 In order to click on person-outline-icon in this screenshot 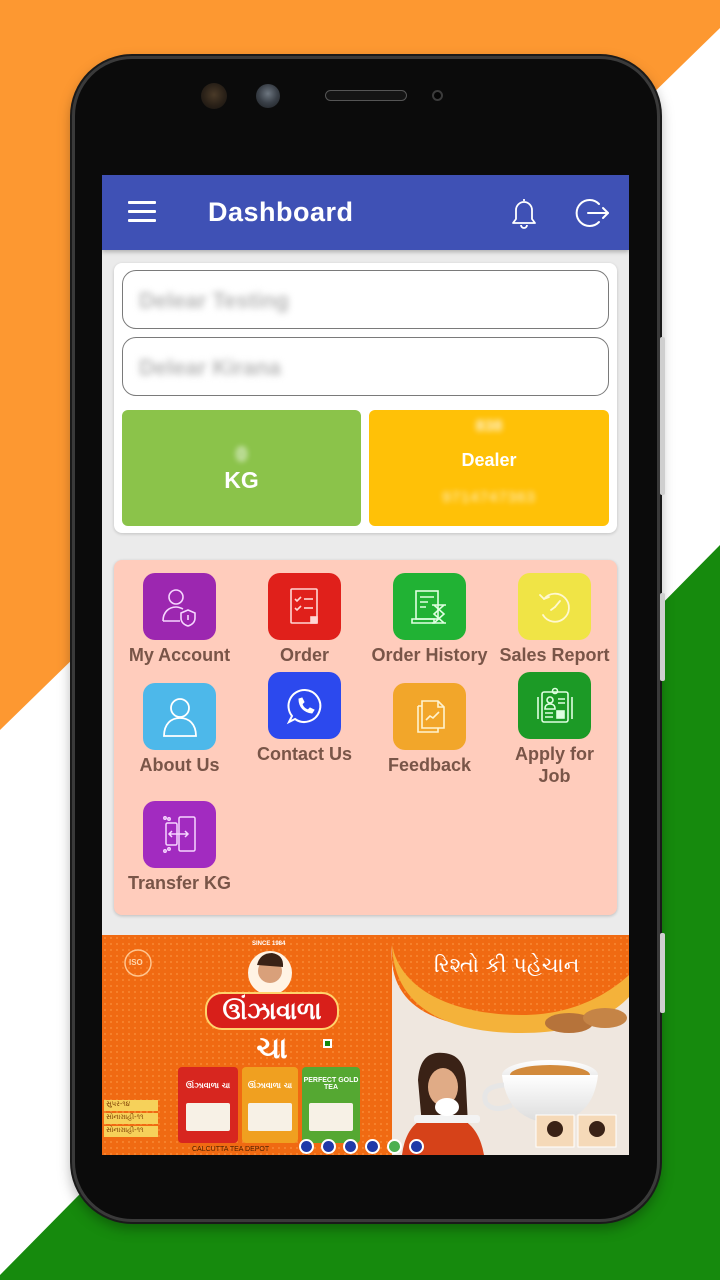, I will do `click(179, 716)`.